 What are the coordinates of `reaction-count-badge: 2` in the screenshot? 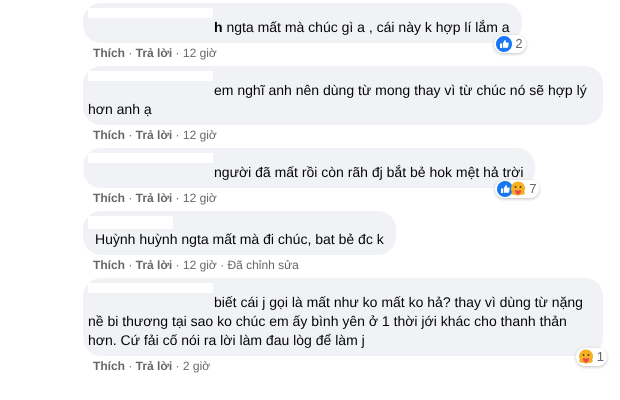 It's located at (510, 44).